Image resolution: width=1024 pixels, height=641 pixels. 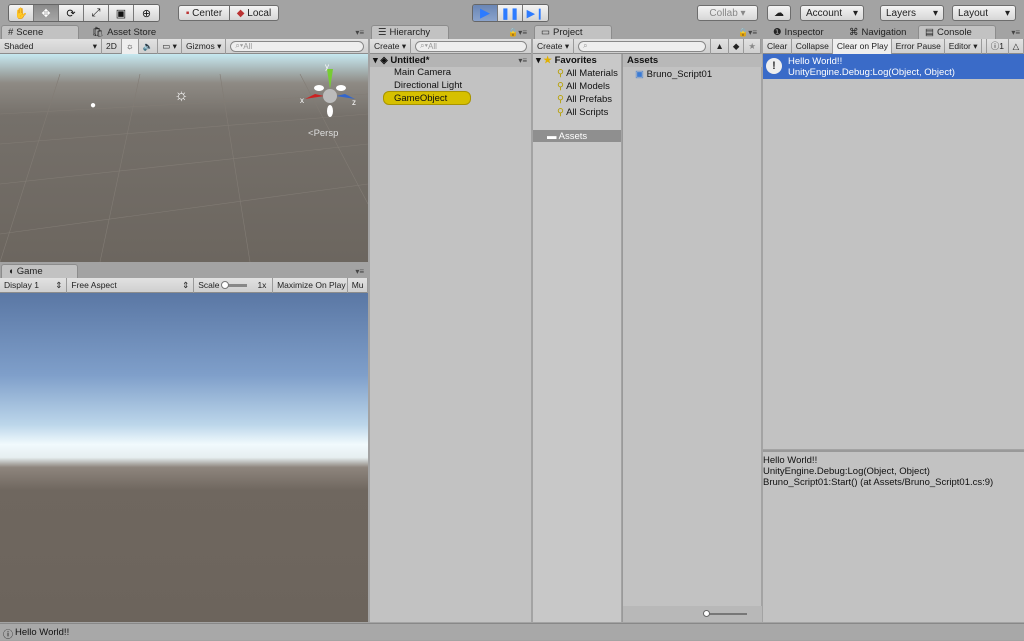 What do you see at coordinates (798, 32) in the screenshot?
I see `tab-inspector: ❶ Inspector` at bounding box center [798, 32].